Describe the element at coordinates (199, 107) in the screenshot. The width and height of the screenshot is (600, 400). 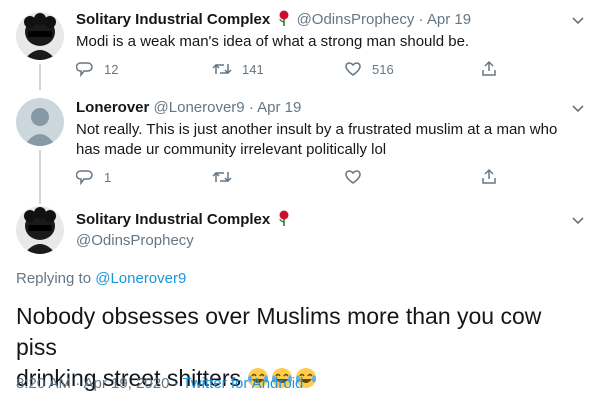
I see `handle: @Lonerover9` at that location.